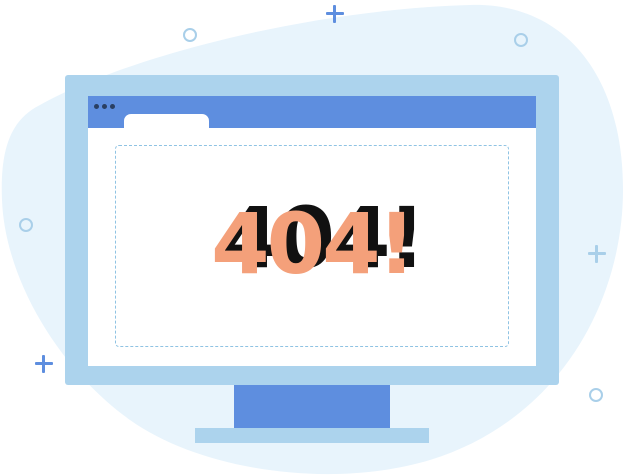  Describe the element at coordinates (313, 244) in the screenshot. I see `error-code: 404!` at that location.